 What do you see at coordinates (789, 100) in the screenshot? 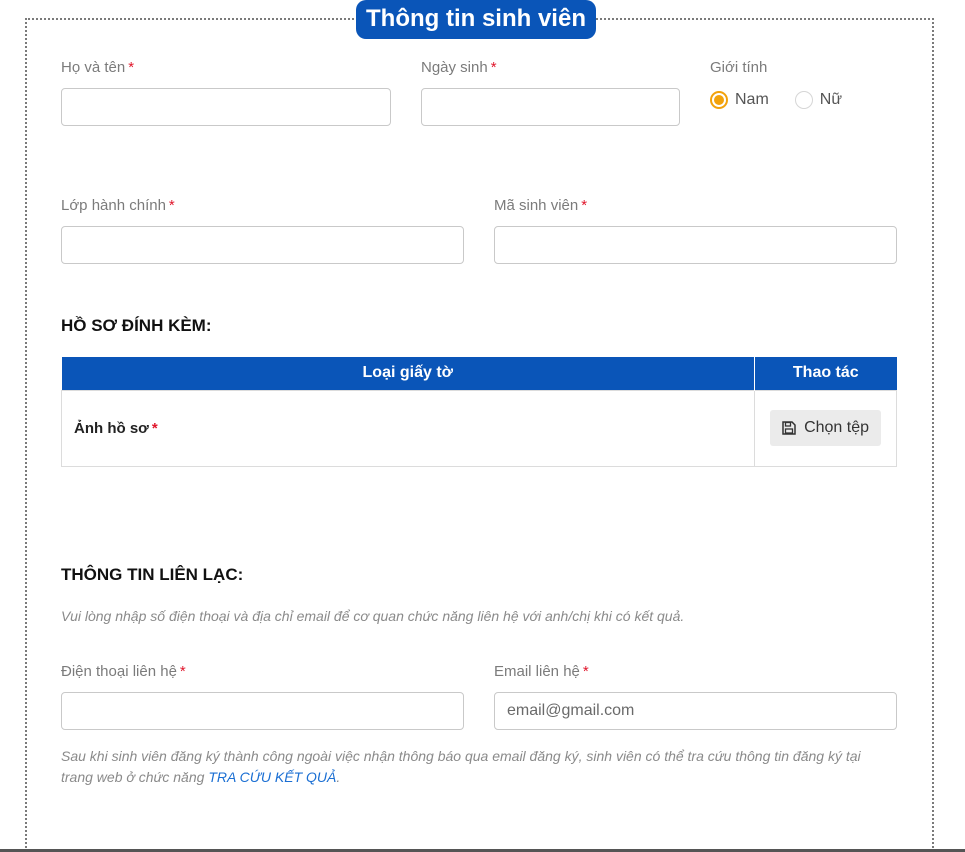
I see `gender-radio-group: Nam Nữ` at bounding box center [789, 100].